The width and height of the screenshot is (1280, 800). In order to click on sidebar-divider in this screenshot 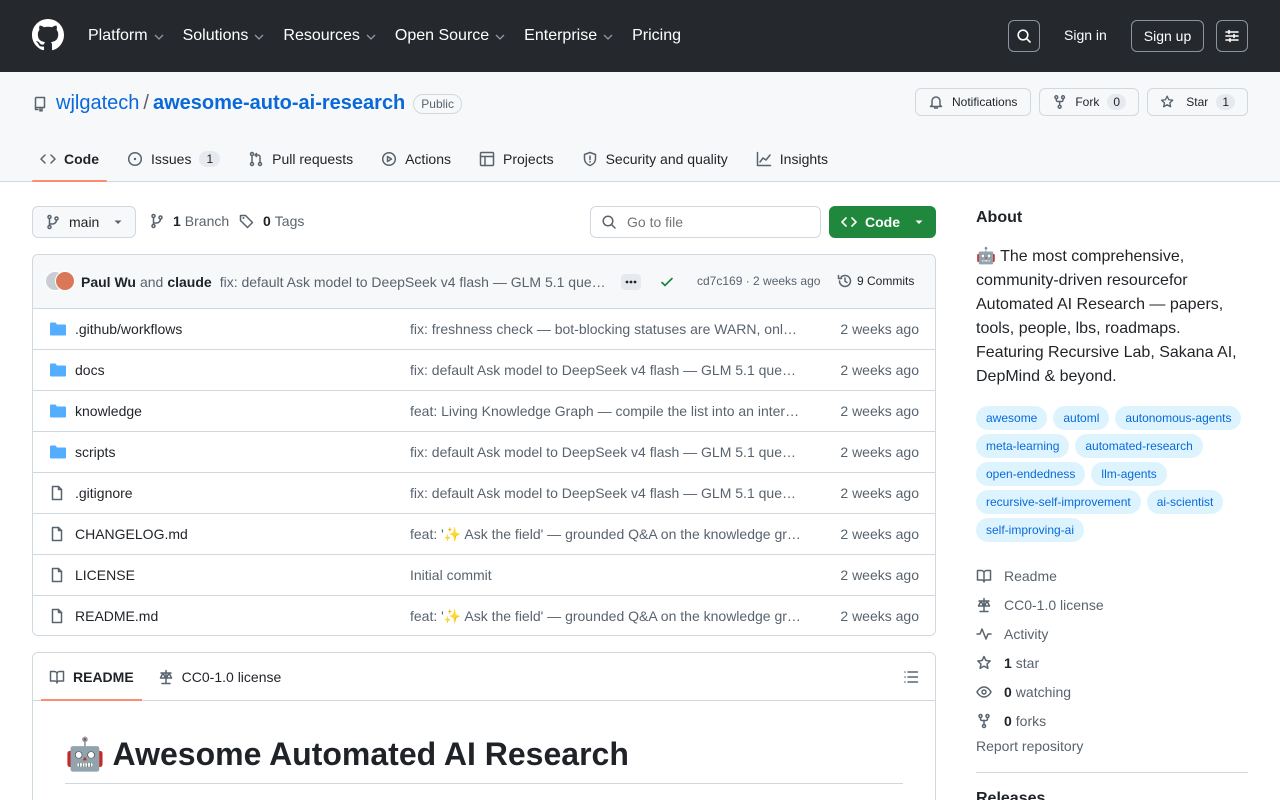, I will do `click(1112, 772)`.